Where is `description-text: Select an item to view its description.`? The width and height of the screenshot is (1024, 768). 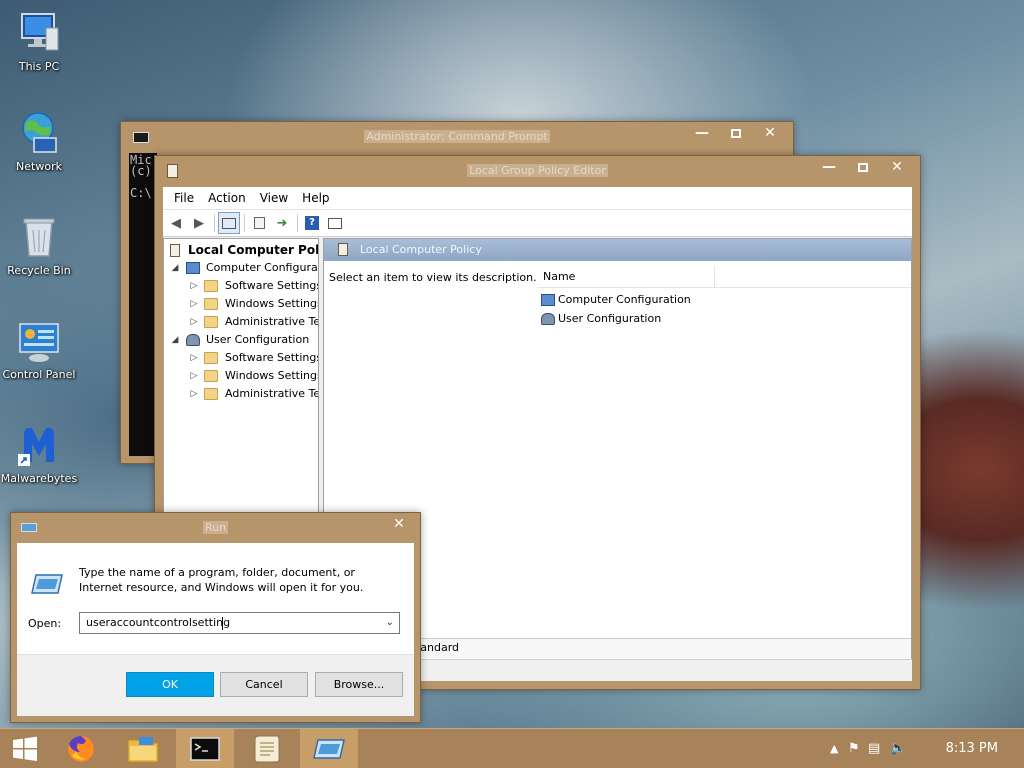
description-text: Select an item to view its description. is located at coordinates (433, 277).